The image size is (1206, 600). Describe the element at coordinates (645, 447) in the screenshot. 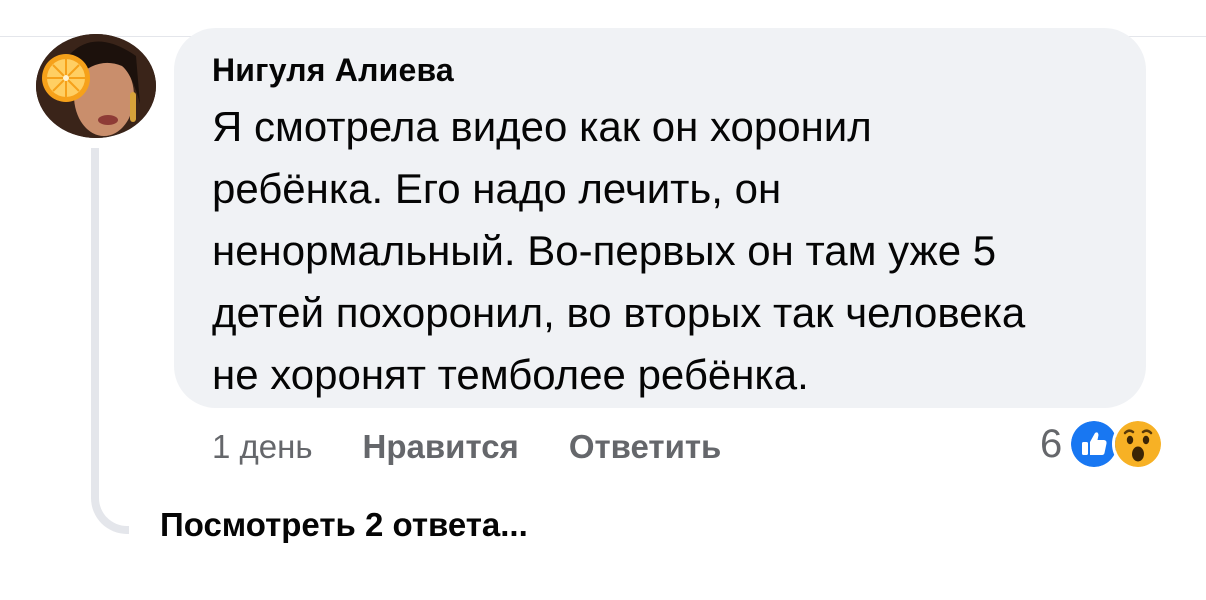

I see `reply-button: Ответить` at that location.